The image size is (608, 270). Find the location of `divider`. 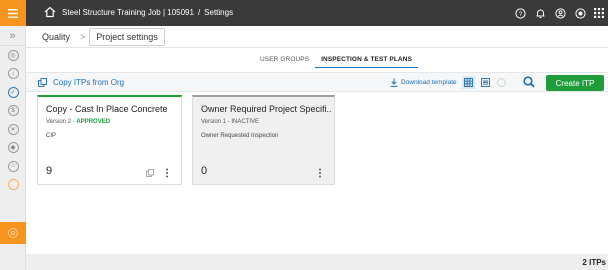

divider is located at coordinates (317, 47).